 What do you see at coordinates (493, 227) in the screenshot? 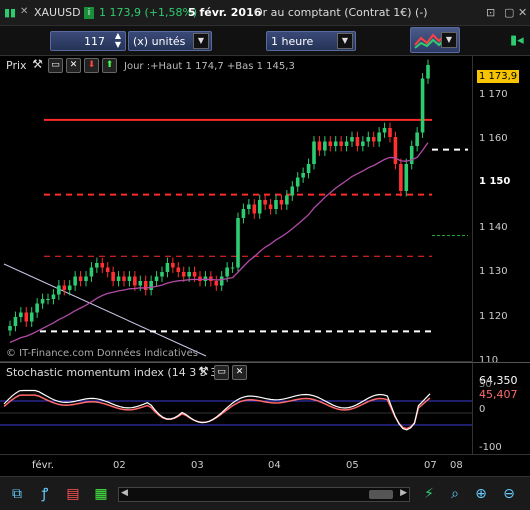
I see `price-tick: 1 140` at bounding box center [493, 227].